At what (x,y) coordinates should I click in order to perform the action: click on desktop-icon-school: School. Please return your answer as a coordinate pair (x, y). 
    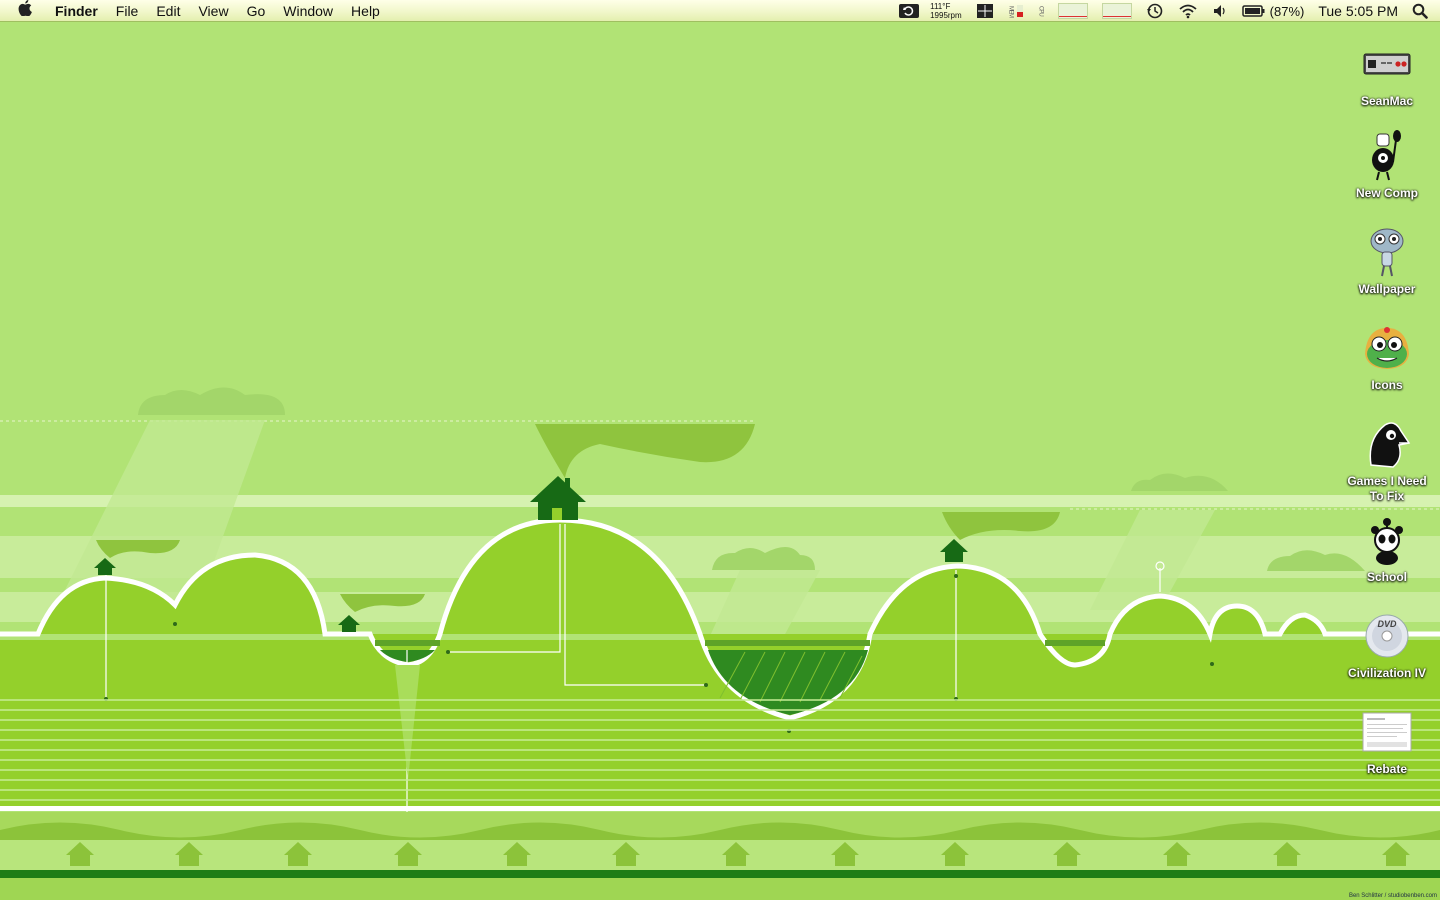
    Looking at the image, I should click on (1387, 548).